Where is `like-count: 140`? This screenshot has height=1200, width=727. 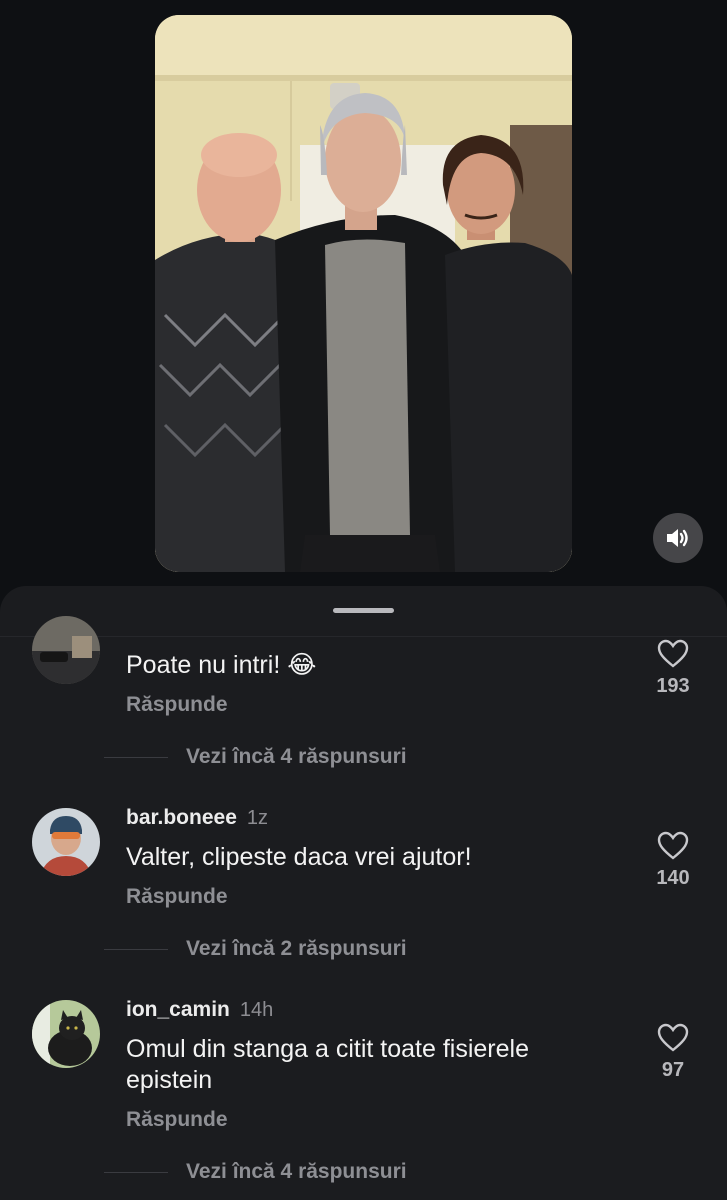 like-count: 140 is located at coordinates (673, 878).